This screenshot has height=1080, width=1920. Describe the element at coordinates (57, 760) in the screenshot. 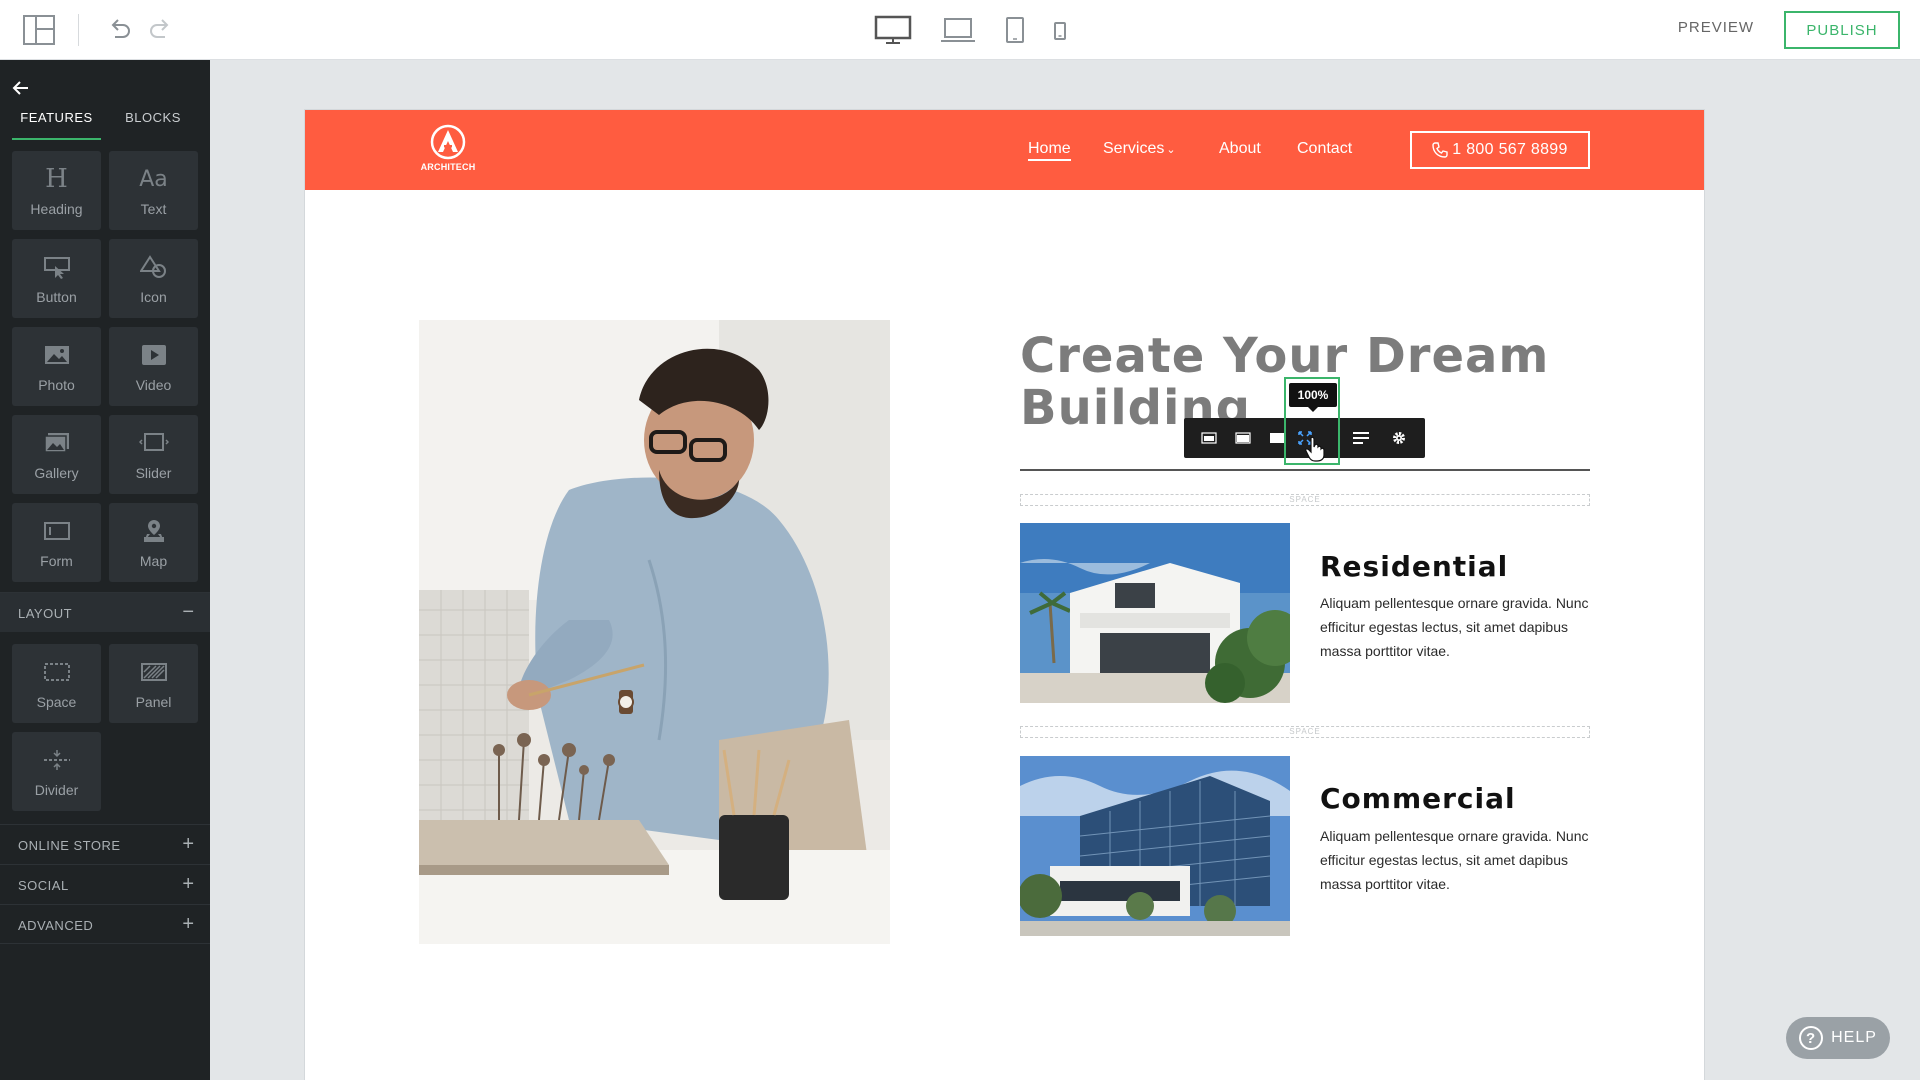

I see `divider-icon` at that location.